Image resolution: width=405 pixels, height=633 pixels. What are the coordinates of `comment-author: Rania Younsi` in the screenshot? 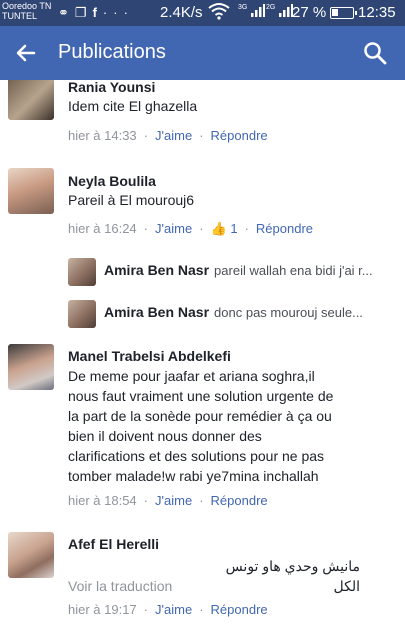 It's located at (111, 87).